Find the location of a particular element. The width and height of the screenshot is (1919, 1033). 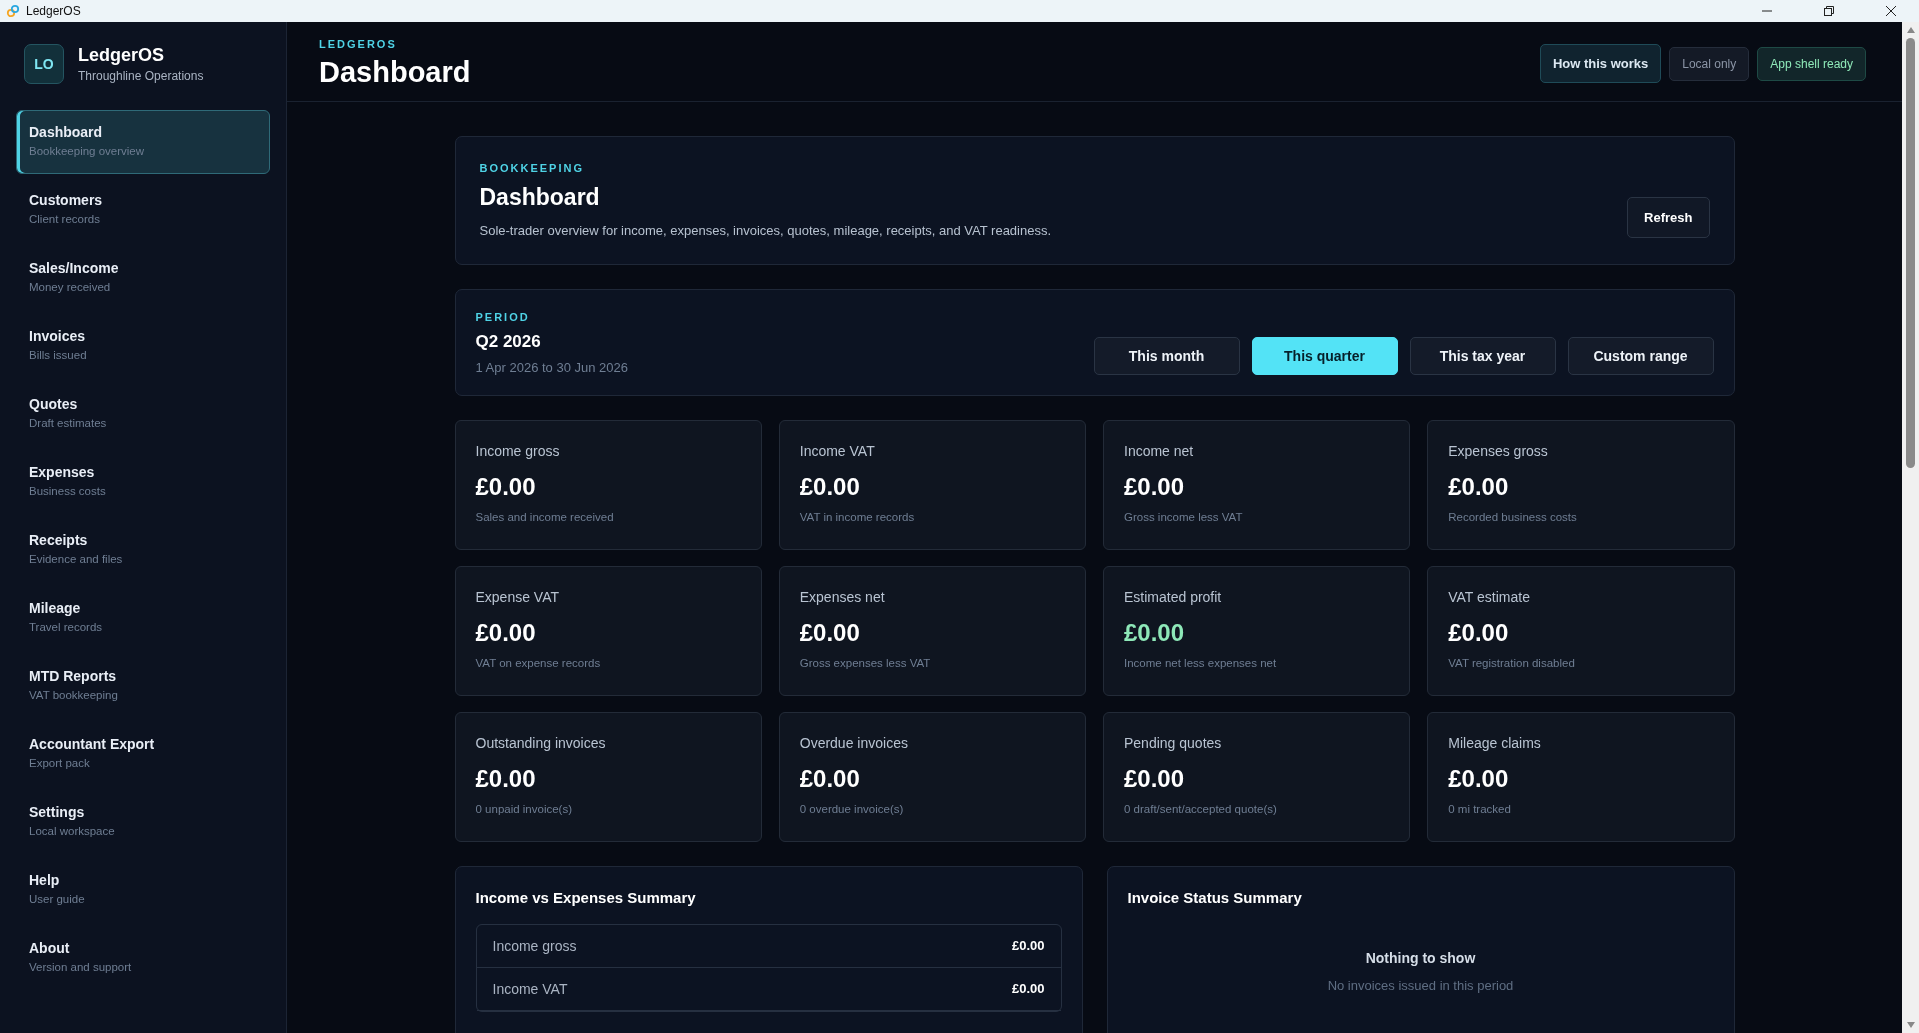

nav-item: Receipts Evidence and files is located at coordinates (143, 550).